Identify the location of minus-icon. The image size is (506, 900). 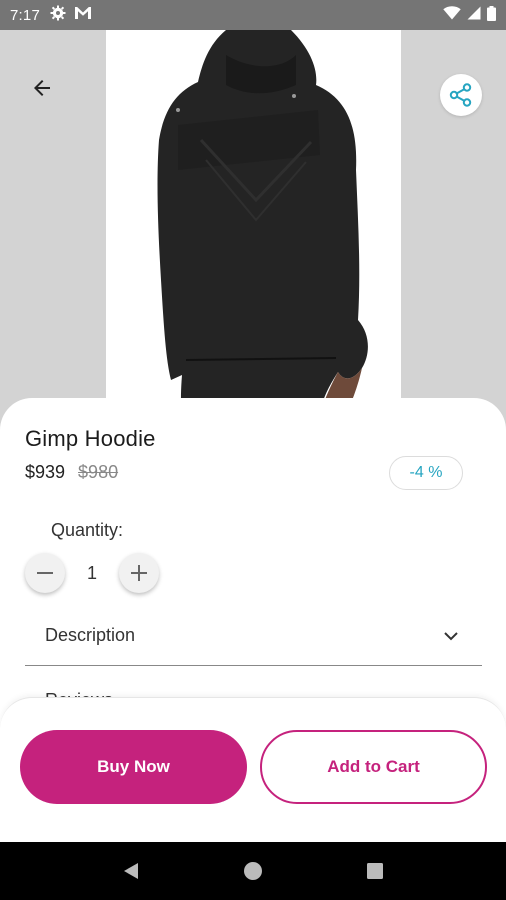
(45, 573).